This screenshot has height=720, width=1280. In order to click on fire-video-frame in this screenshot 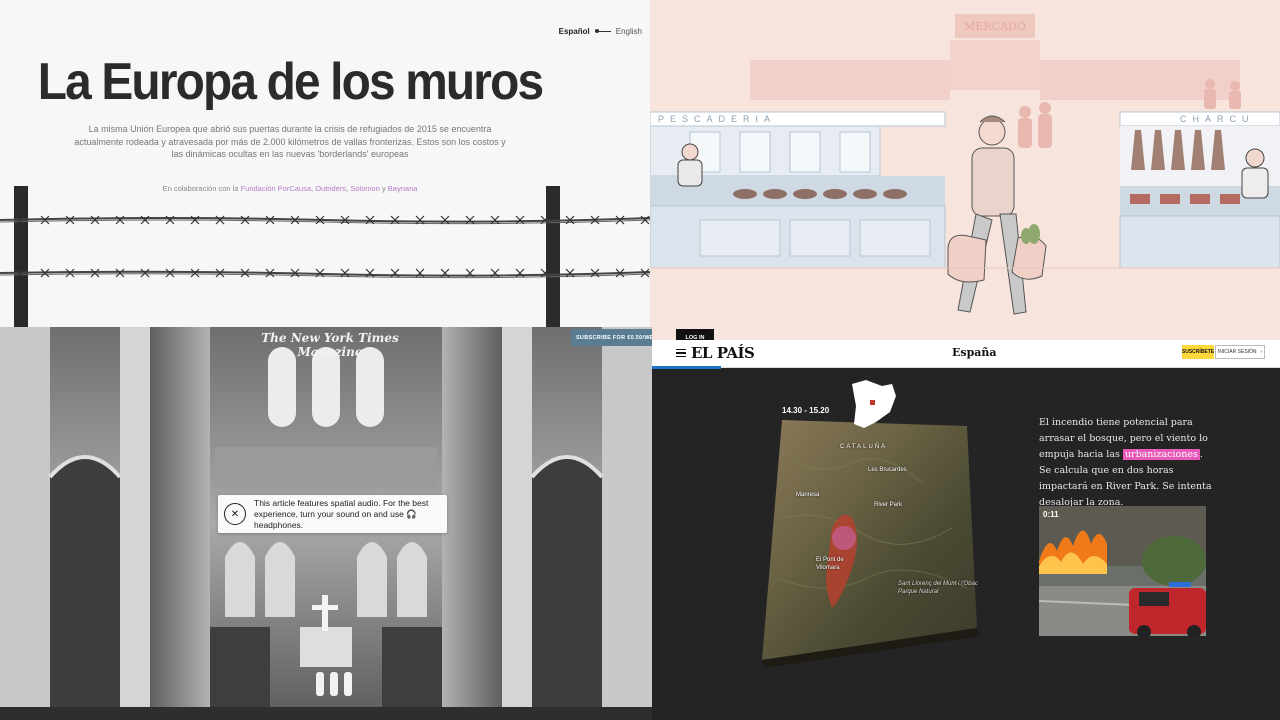, I will do `click(1122, 571)`.